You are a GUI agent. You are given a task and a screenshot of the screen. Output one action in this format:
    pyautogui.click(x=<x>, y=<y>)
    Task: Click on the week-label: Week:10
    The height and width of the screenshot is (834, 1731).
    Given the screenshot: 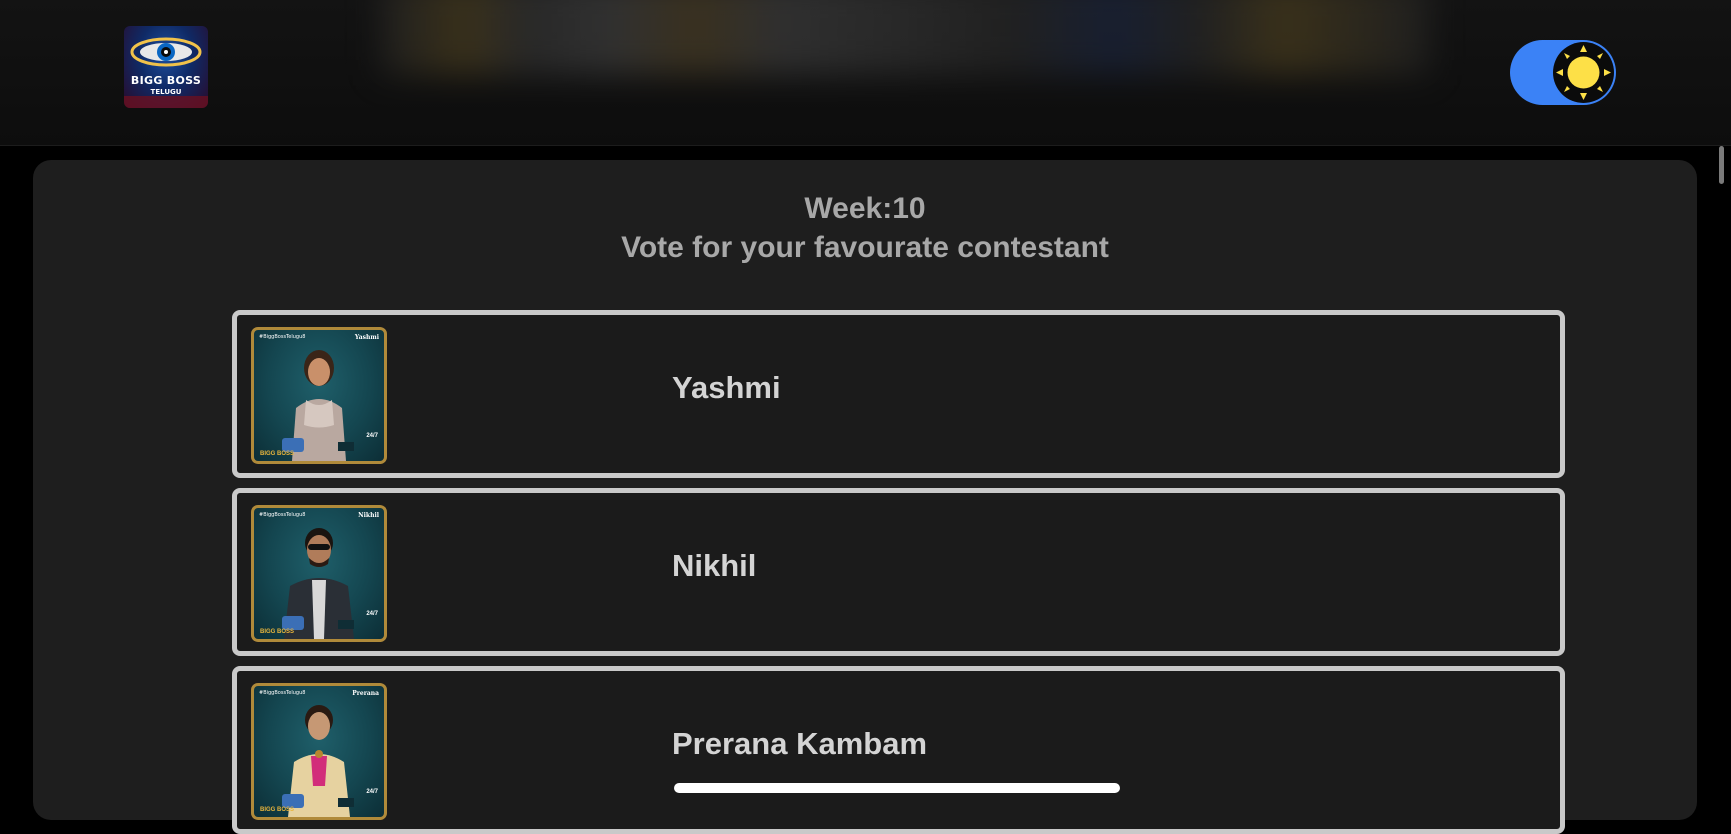 What is the action you would take?
    pyautogui.click(x=865, y=208)
    